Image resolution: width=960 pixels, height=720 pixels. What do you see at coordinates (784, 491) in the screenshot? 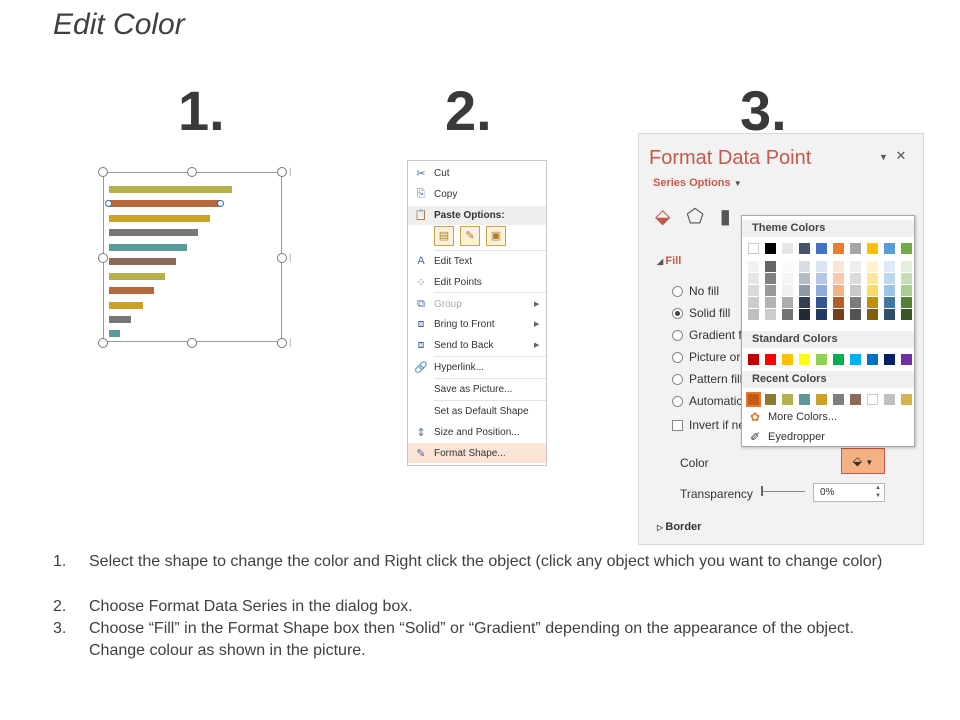
I see `transparency-slider` at bounding box center [784, 491].